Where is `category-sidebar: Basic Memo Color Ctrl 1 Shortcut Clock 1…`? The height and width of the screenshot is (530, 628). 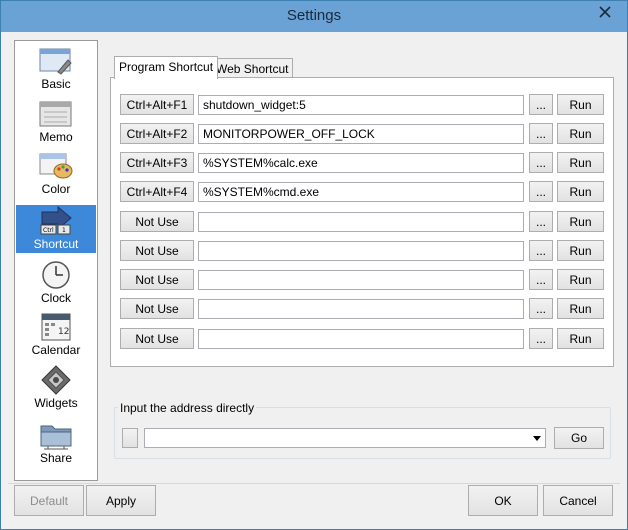 category-sidebar: Basic Memo Color Ctrl 1 Shortcut Clock 1… is located at coordinates (56, 260).